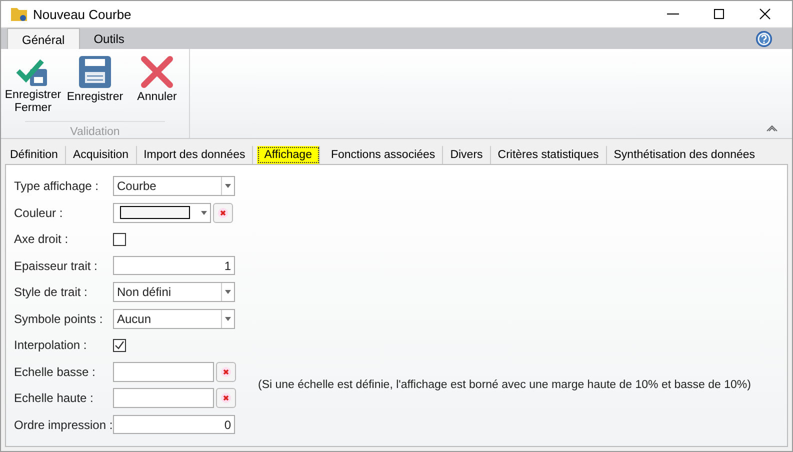 This screenshot has height=452, width=793. What do you see at coordinates (55, 371) in the screenshot?
I see `field-label: Echelle basse :` at bounding box center [55, 371].